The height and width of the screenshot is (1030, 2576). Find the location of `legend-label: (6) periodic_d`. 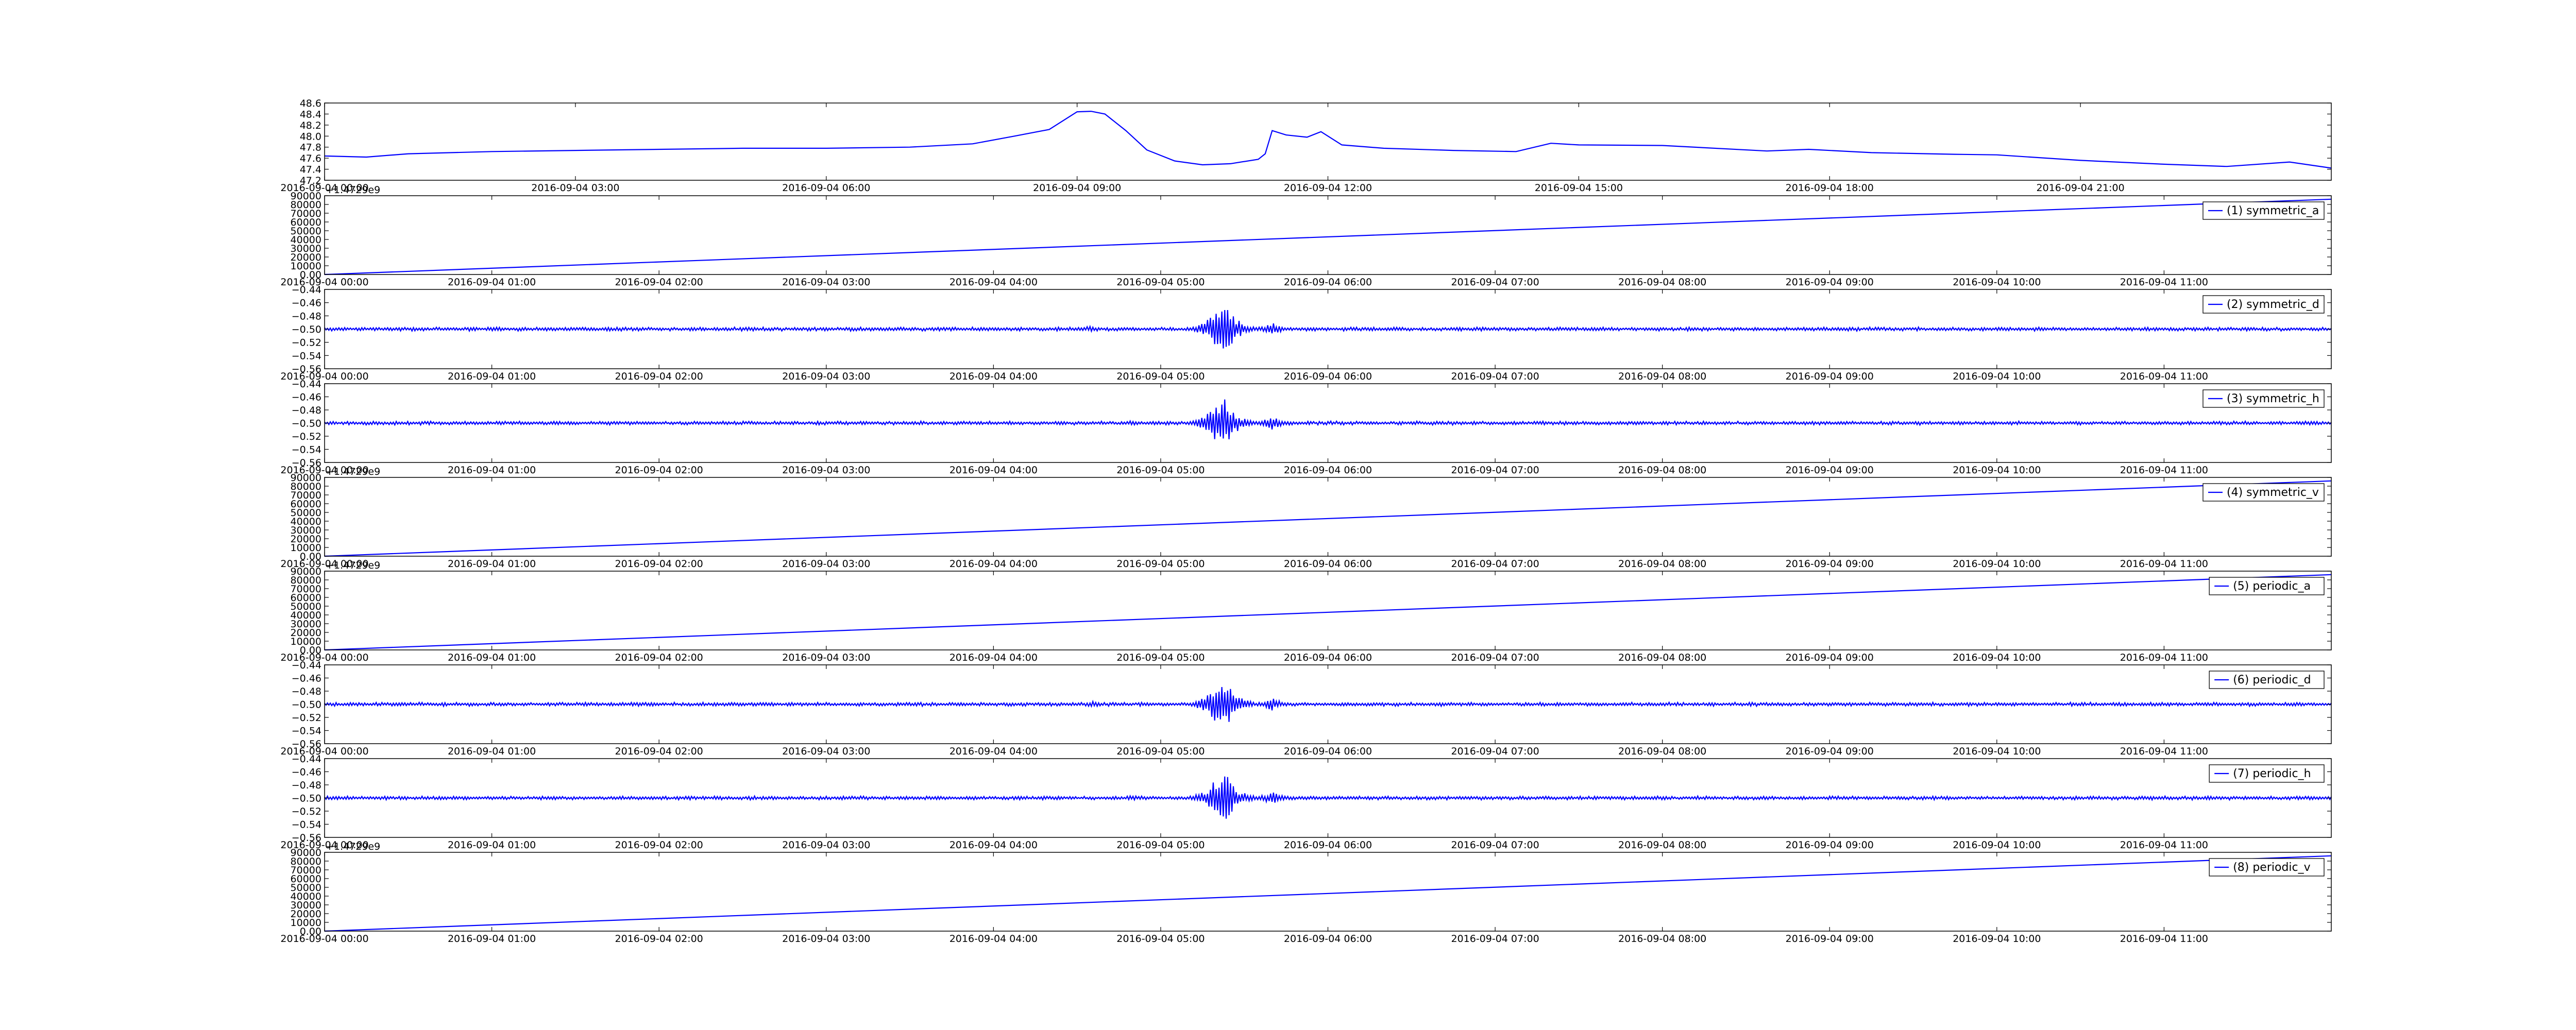

legend-label: (6) periodic_d is located at coordinates (2272, 680).